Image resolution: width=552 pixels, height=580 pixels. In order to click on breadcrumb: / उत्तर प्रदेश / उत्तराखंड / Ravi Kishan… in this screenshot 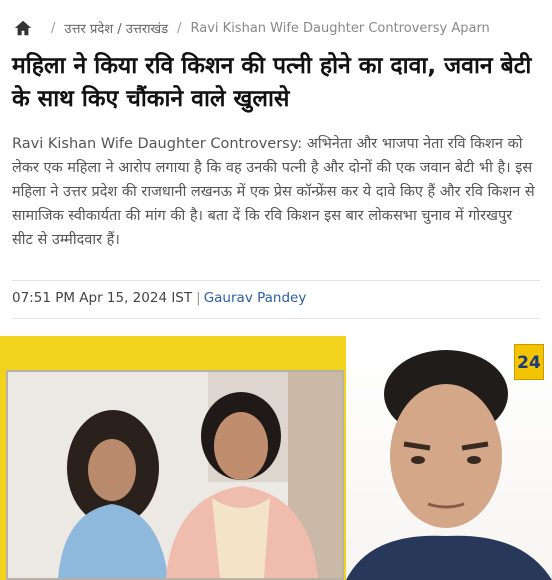, I will do `click(279, 28)`.